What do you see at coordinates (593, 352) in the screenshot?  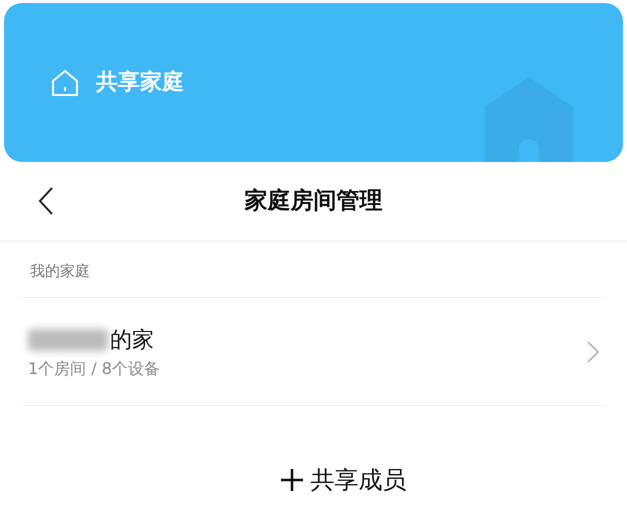 I see `chevron-right-icon` at bounding box center [593, 352].